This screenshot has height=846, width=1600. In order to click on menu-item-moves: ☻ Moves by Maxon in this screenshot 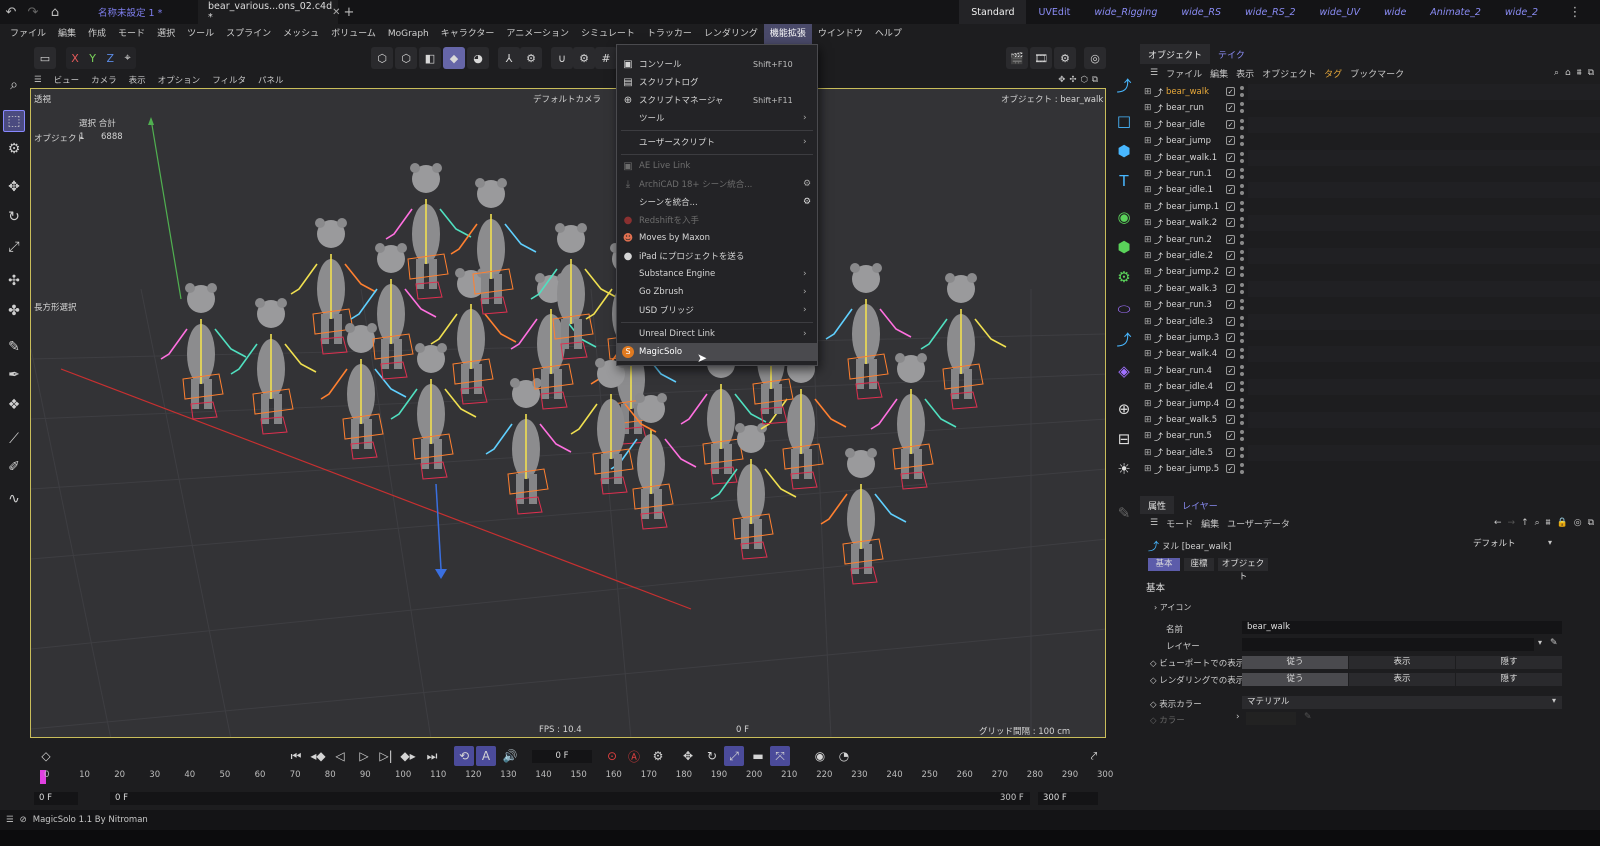, I will do `click(717, 238)`.